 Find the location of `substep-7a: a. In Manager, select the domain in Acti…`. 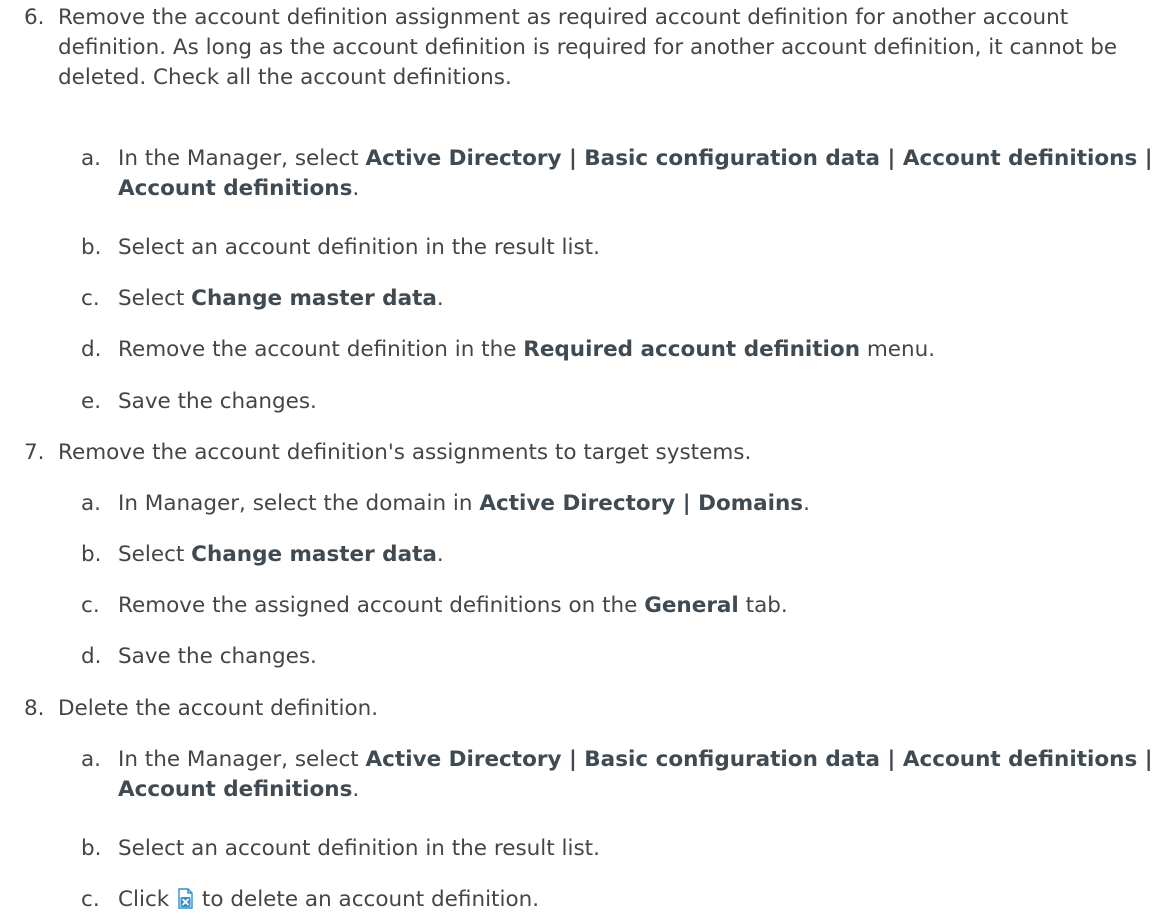

substep-7a: a. In Manager, select the domain in Acti… is located at coordinates (621, 504).